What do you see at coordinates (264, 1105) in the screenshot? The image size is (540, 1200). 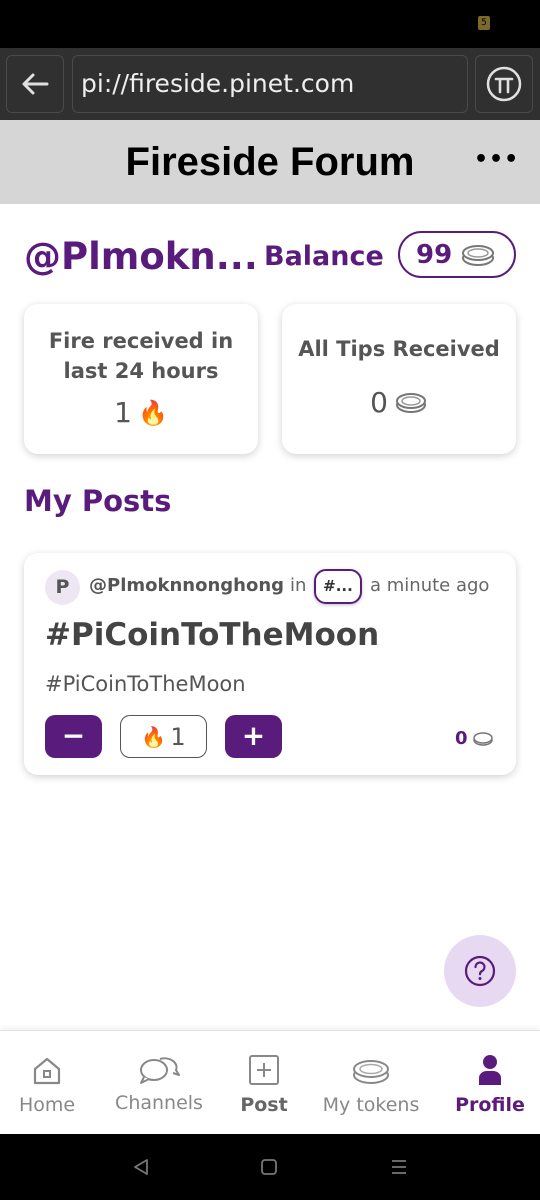 I see `nav-post-label: Post` at bounding box center [264, 1105].